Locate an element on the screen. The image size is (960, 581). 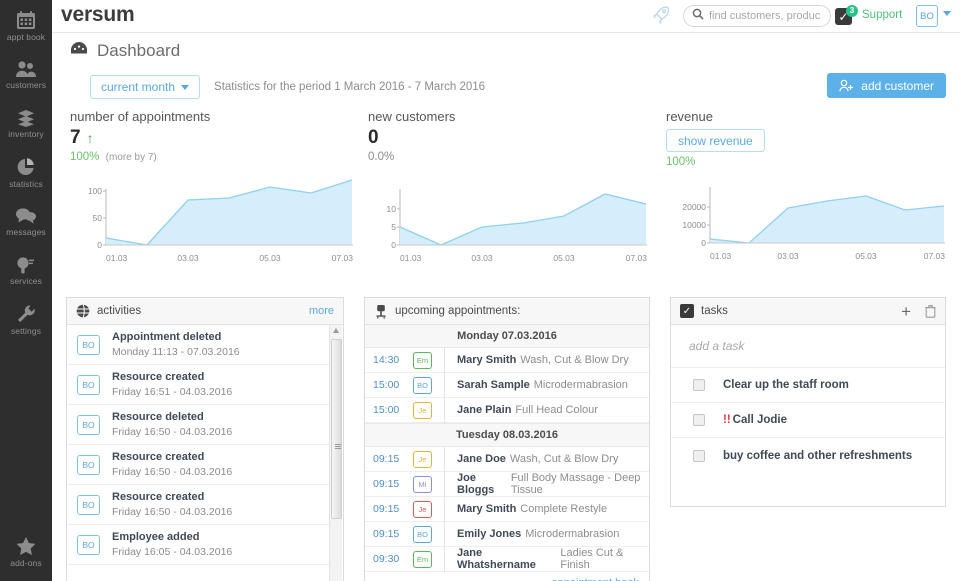
brand-logo: versum is located at coordinates (98, 15).